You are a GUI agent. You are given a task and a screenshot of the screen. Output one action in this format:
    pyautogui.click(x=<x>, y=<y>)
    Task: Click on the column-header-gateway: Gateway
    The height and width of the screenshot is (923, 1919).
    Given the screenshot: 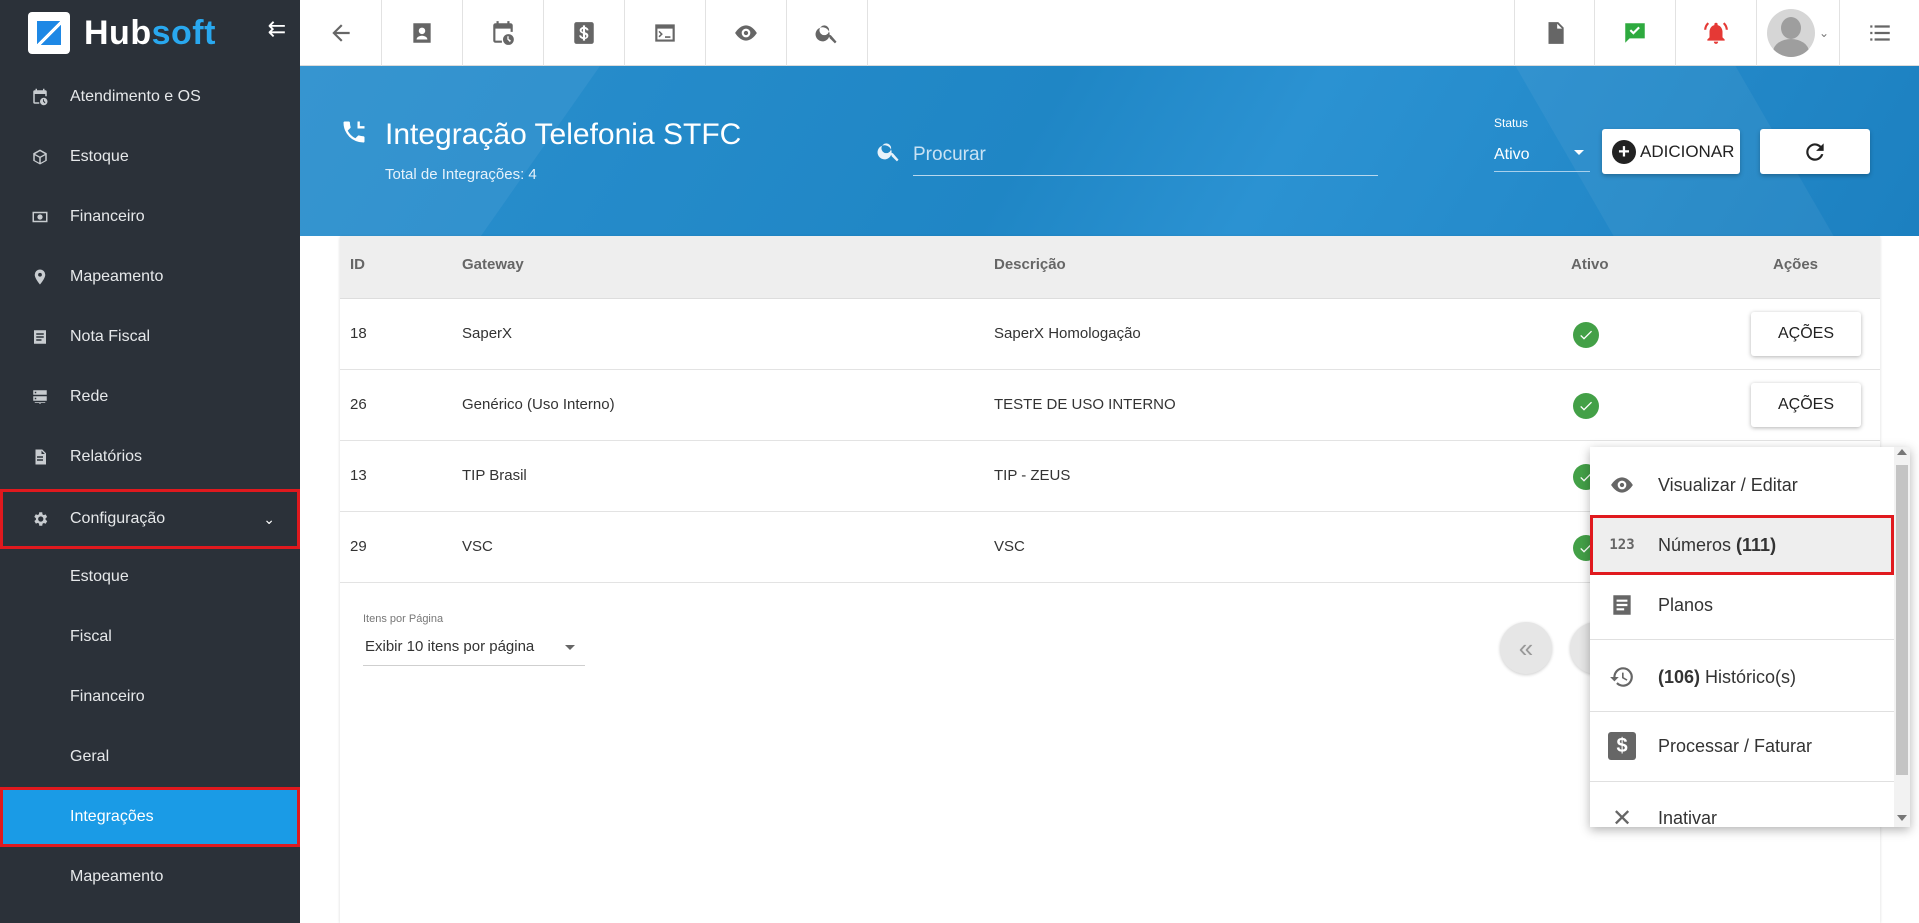 What is the action you would take?
    pyautogui.click(x=493, y=264)
    